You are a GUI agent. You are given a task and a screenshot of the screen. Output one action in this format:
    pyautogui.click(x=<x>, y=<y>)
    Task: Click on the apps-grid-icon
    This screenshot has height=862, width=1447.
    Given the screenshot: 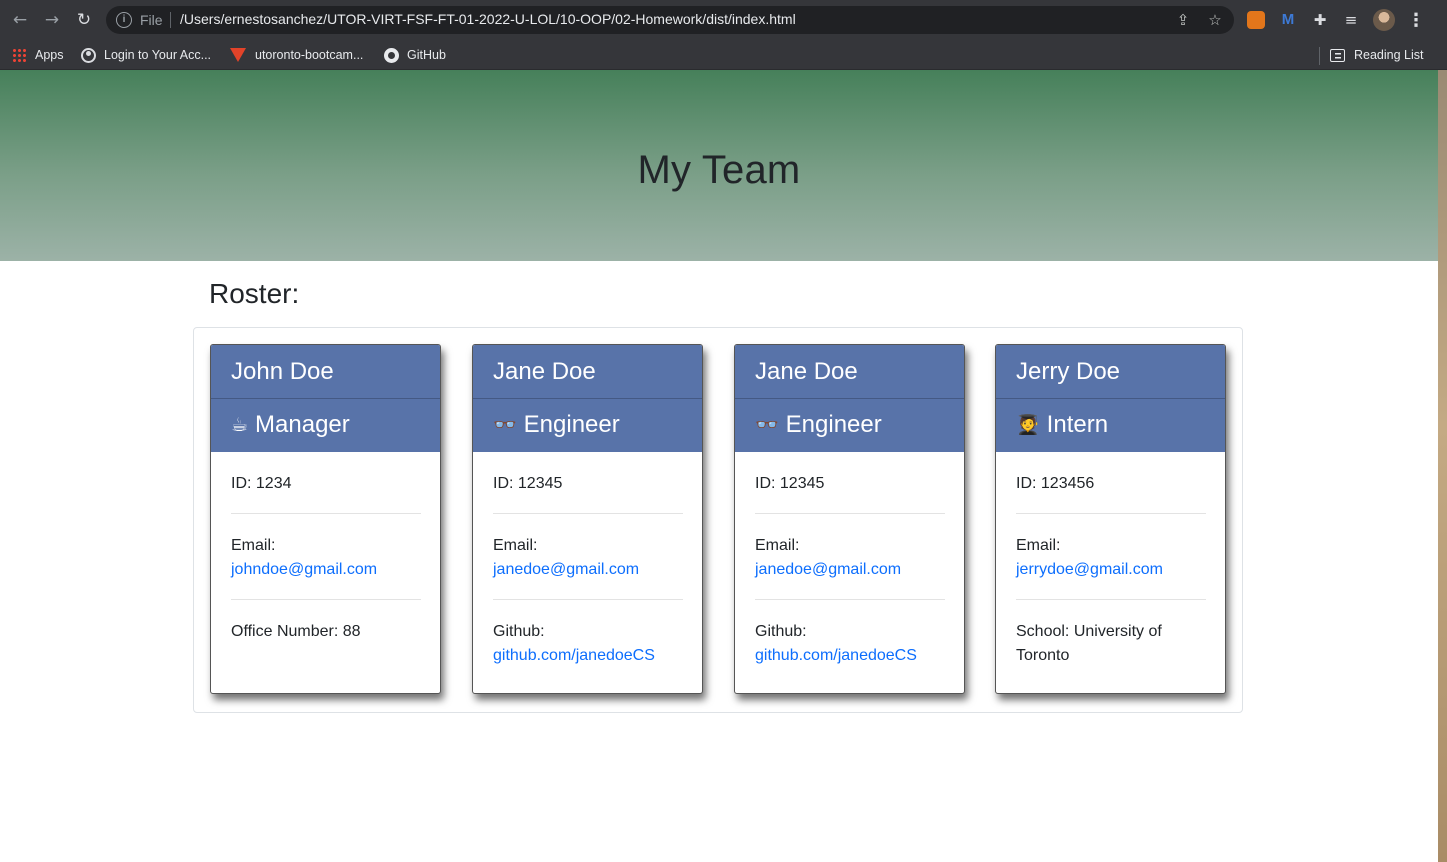 What is the action you would take?
    pyautogui.click(x=19, y=55)
    